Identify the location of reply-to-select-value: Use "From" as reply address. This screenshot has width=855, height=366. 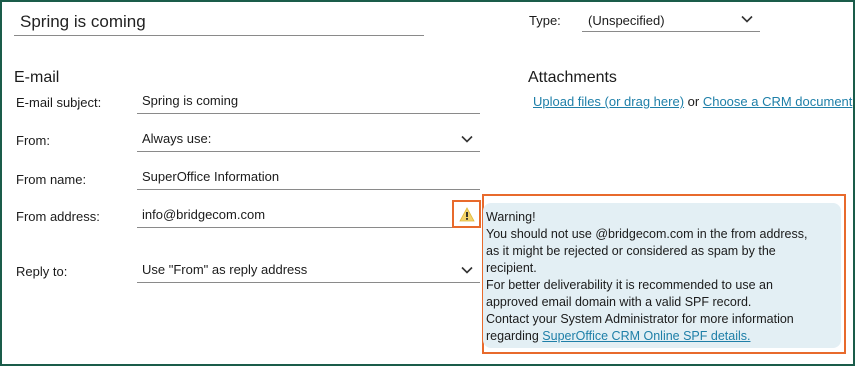
(225, 269).